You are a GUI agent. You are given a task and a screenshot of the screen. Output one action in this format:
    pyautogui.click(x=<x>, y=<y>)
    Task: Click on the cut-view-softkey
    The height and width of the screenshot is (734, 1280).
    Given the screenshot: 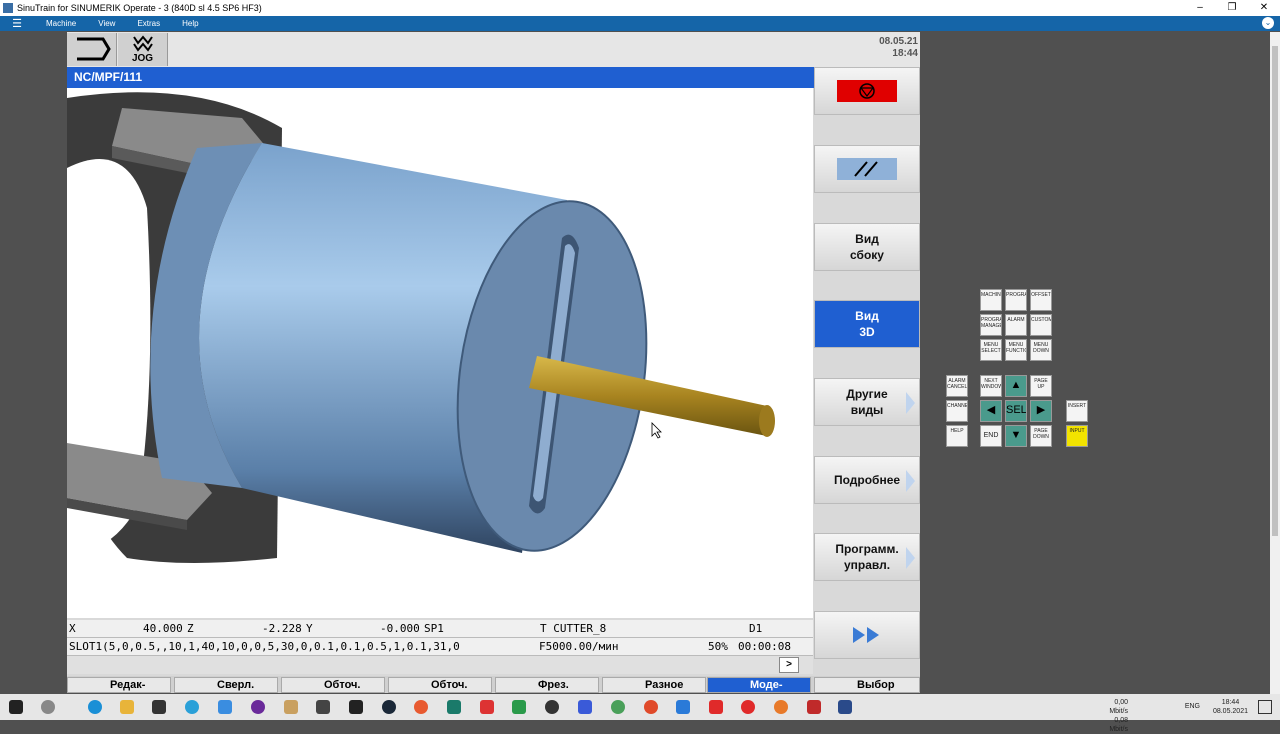 What is the action you would take?
    pyautogui.click(x=867, y=169)
    